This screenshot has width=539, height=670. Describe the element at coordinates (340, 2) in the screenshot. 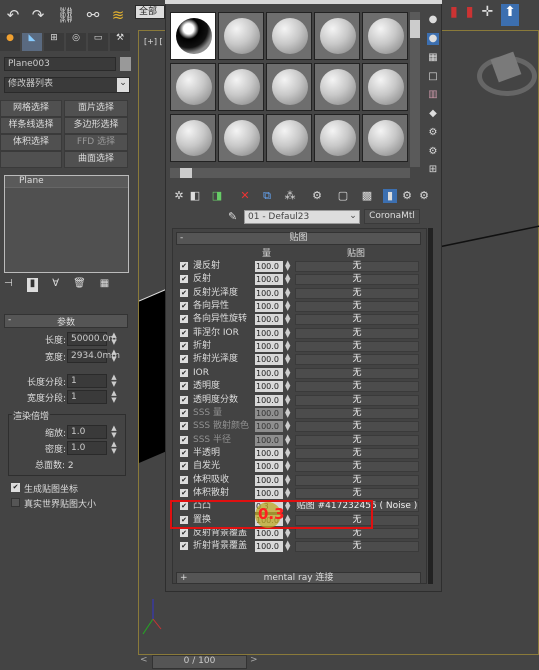

I see `menu-item: 选项(O)` at that location.